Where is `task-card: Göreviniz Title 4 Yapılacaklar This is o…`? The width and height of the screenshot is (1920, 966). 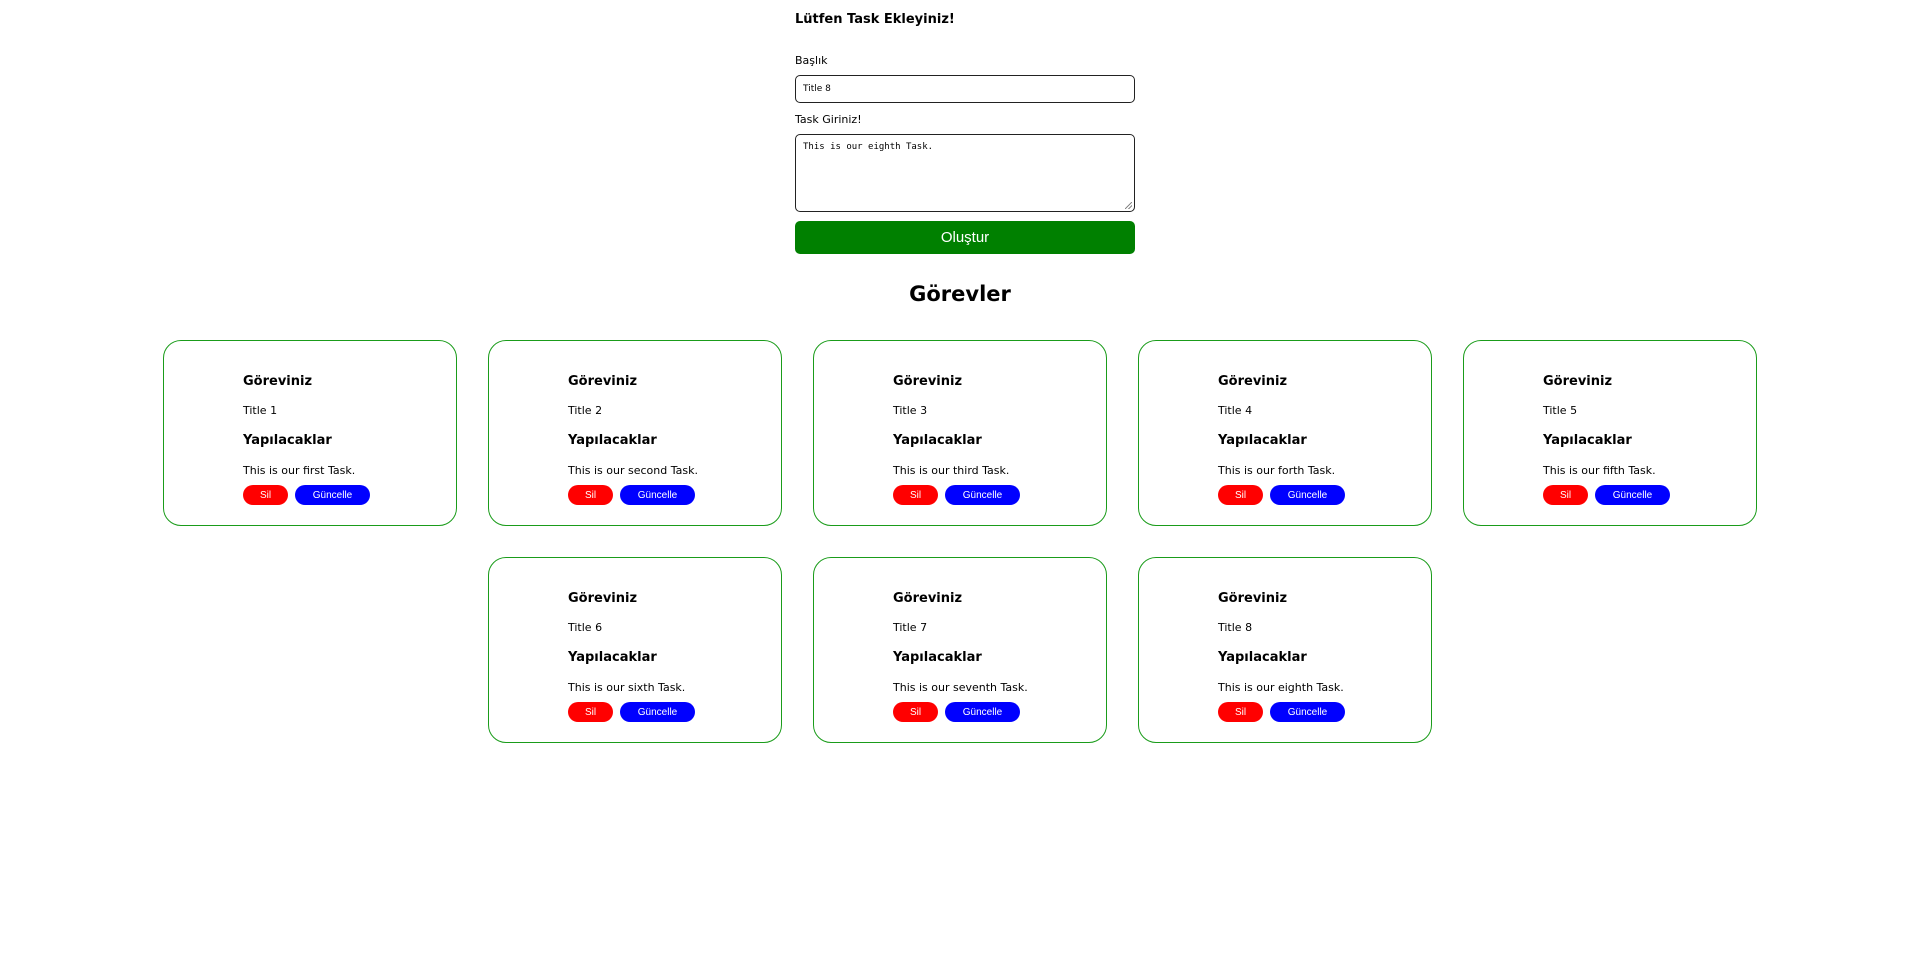
task-card: Göreviniz Title 4 Yapılacaklar This is o… is located at coordinates (1285, 433).